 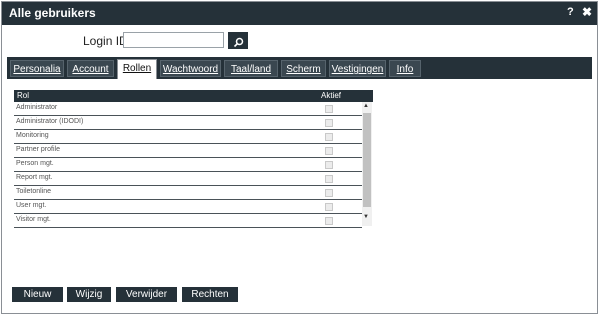 I want to click on search-icon, so click(x=238, y=42).